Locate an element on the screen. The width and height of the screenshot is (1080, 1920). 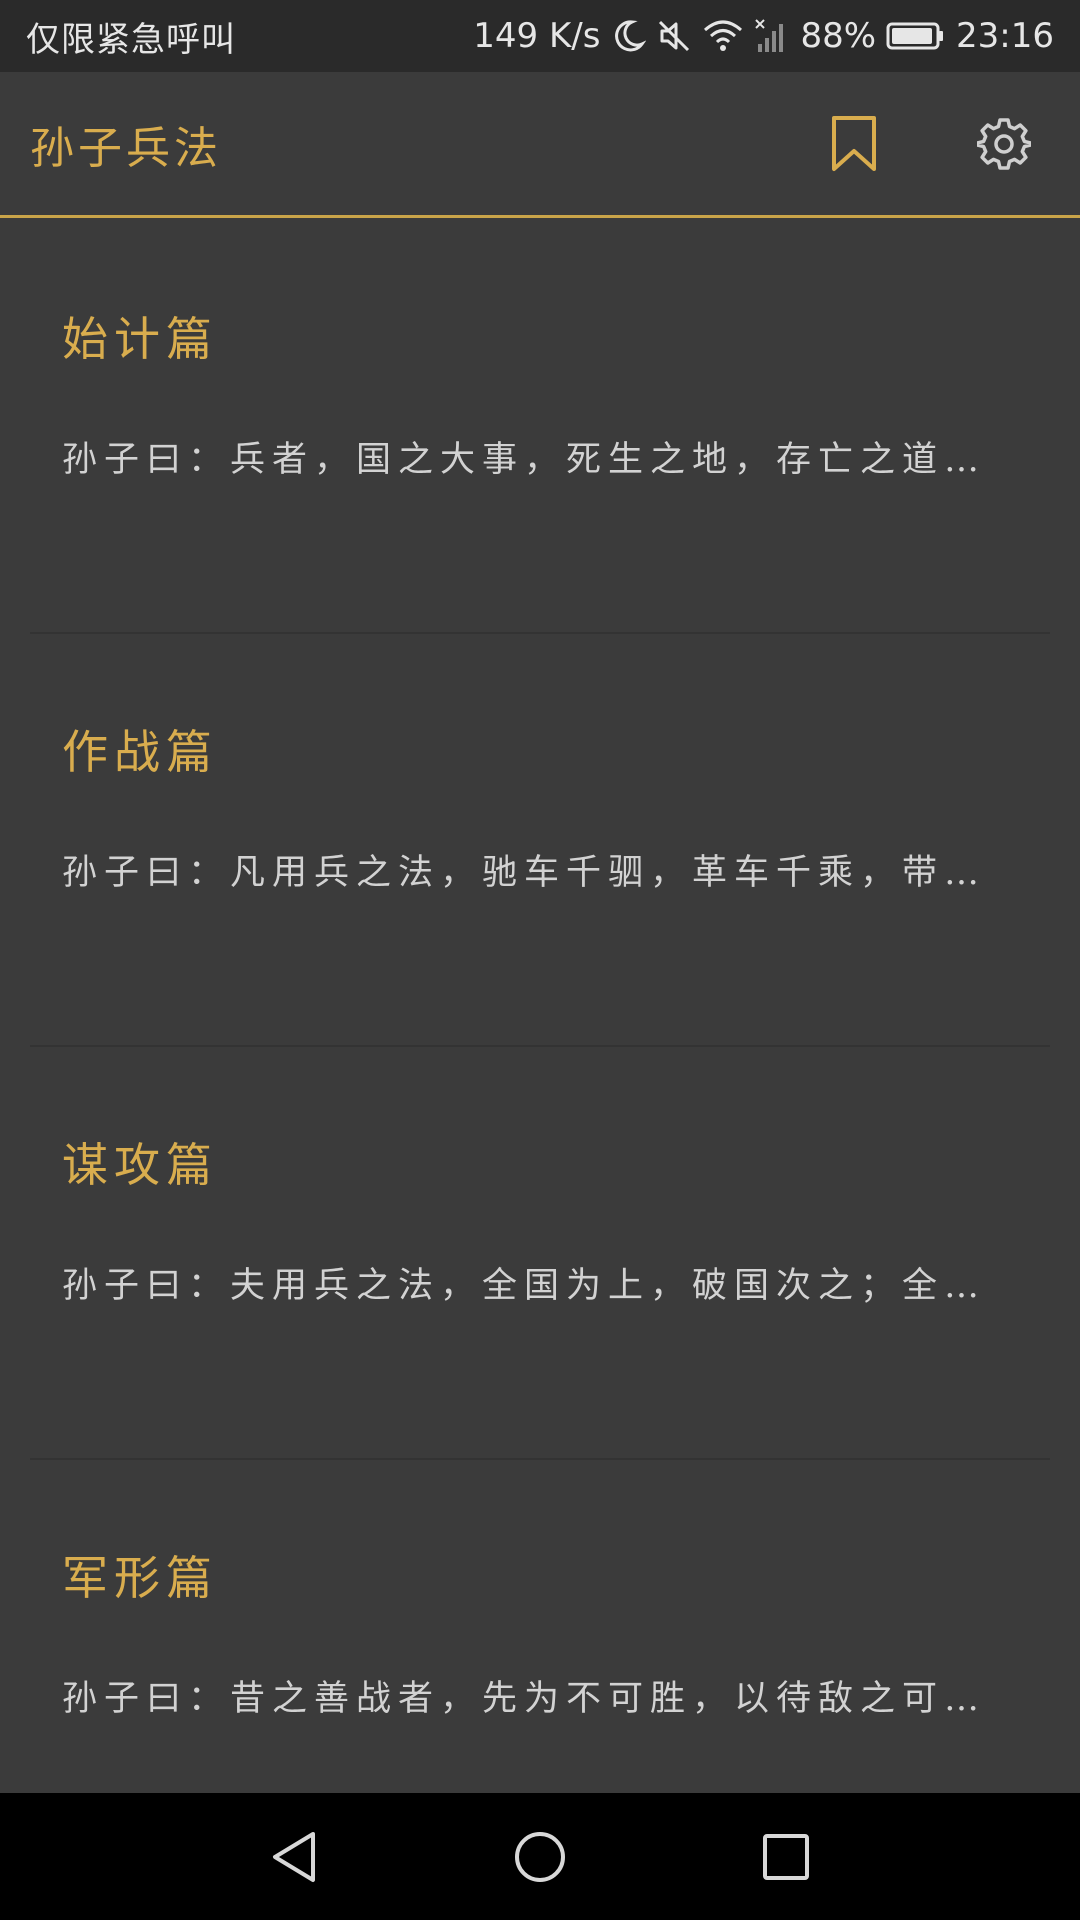
carrier-text: 仅限紧急呼叫 is located at coordinates (131, 39).